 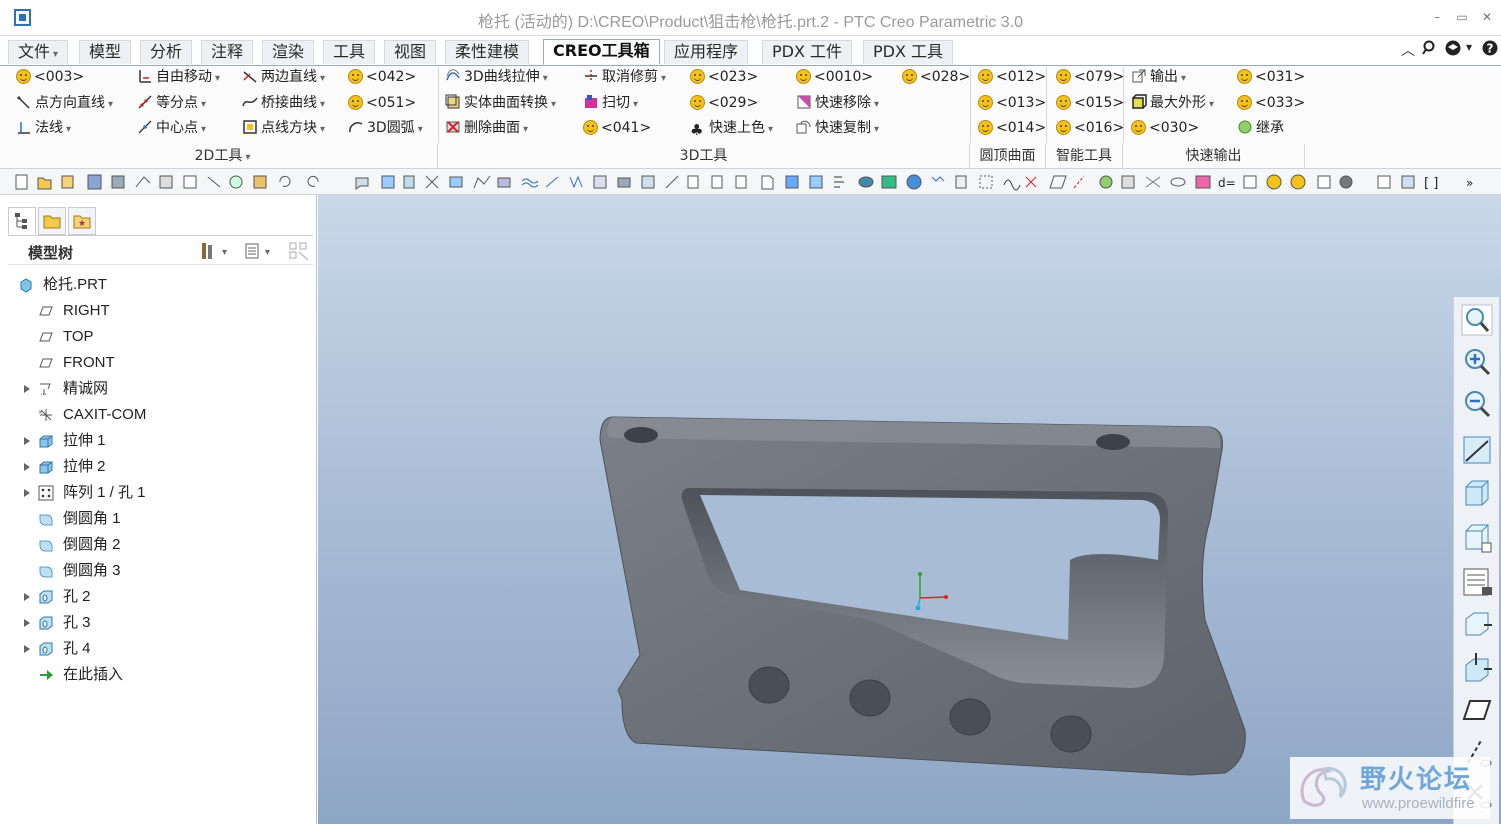 I want to click on tree-item-right: RIGHT, so click(x=155, y=311).